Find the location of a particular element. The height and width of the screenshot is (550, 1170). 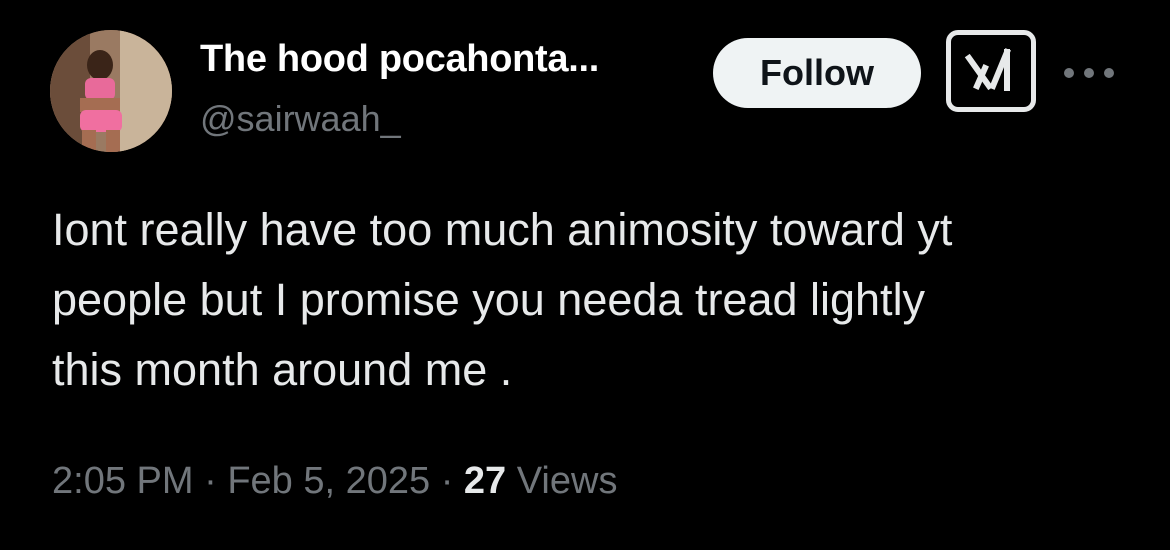

tweet-text-line: this month around me . is located at coordinates (282, 369).